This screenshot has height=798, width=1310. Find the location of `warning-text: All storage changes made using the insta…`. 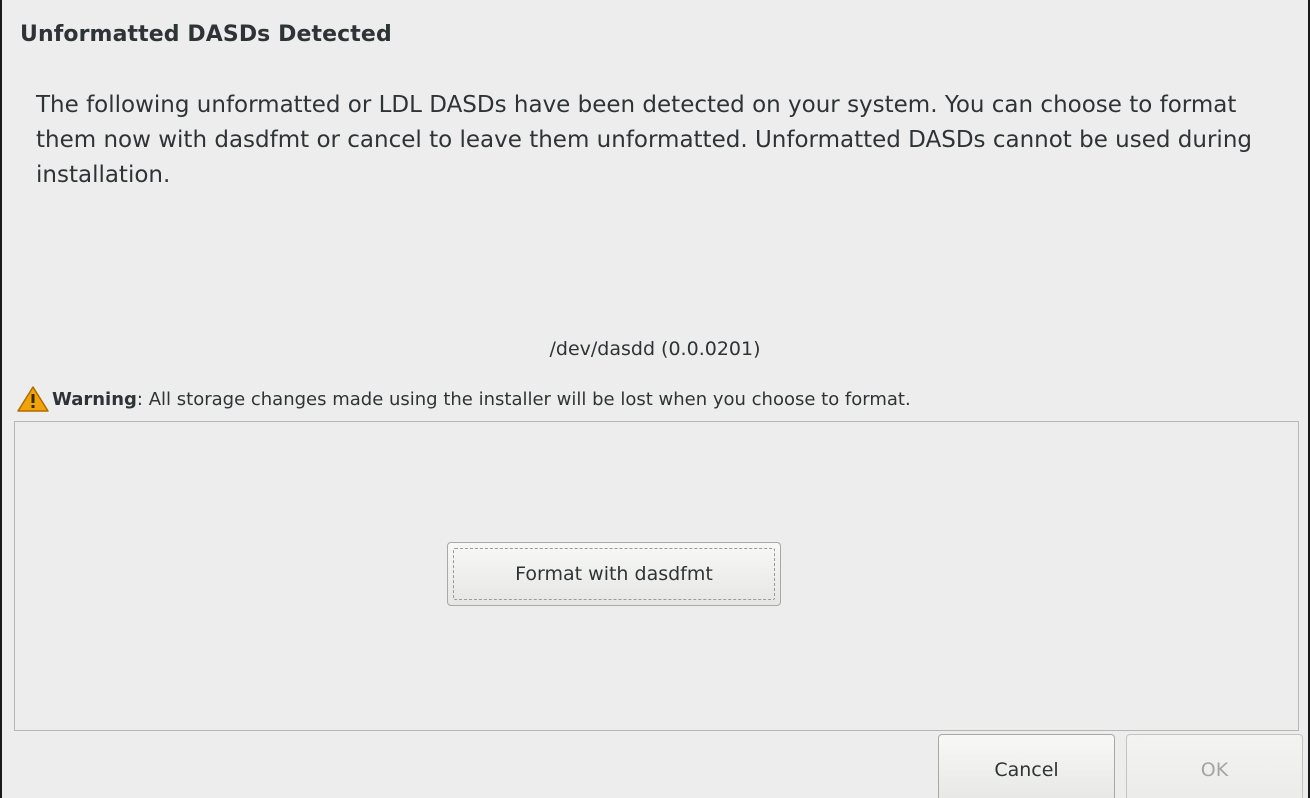

warning-text: All storage changes made using the insta… is located at coordinates (527, 399).